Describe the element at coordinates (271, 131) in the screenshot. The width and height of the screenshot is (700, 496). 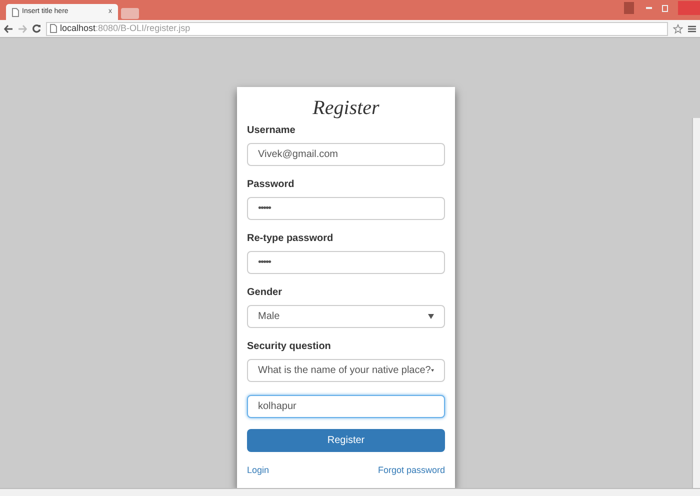
I see `field-label: Username` at that location.